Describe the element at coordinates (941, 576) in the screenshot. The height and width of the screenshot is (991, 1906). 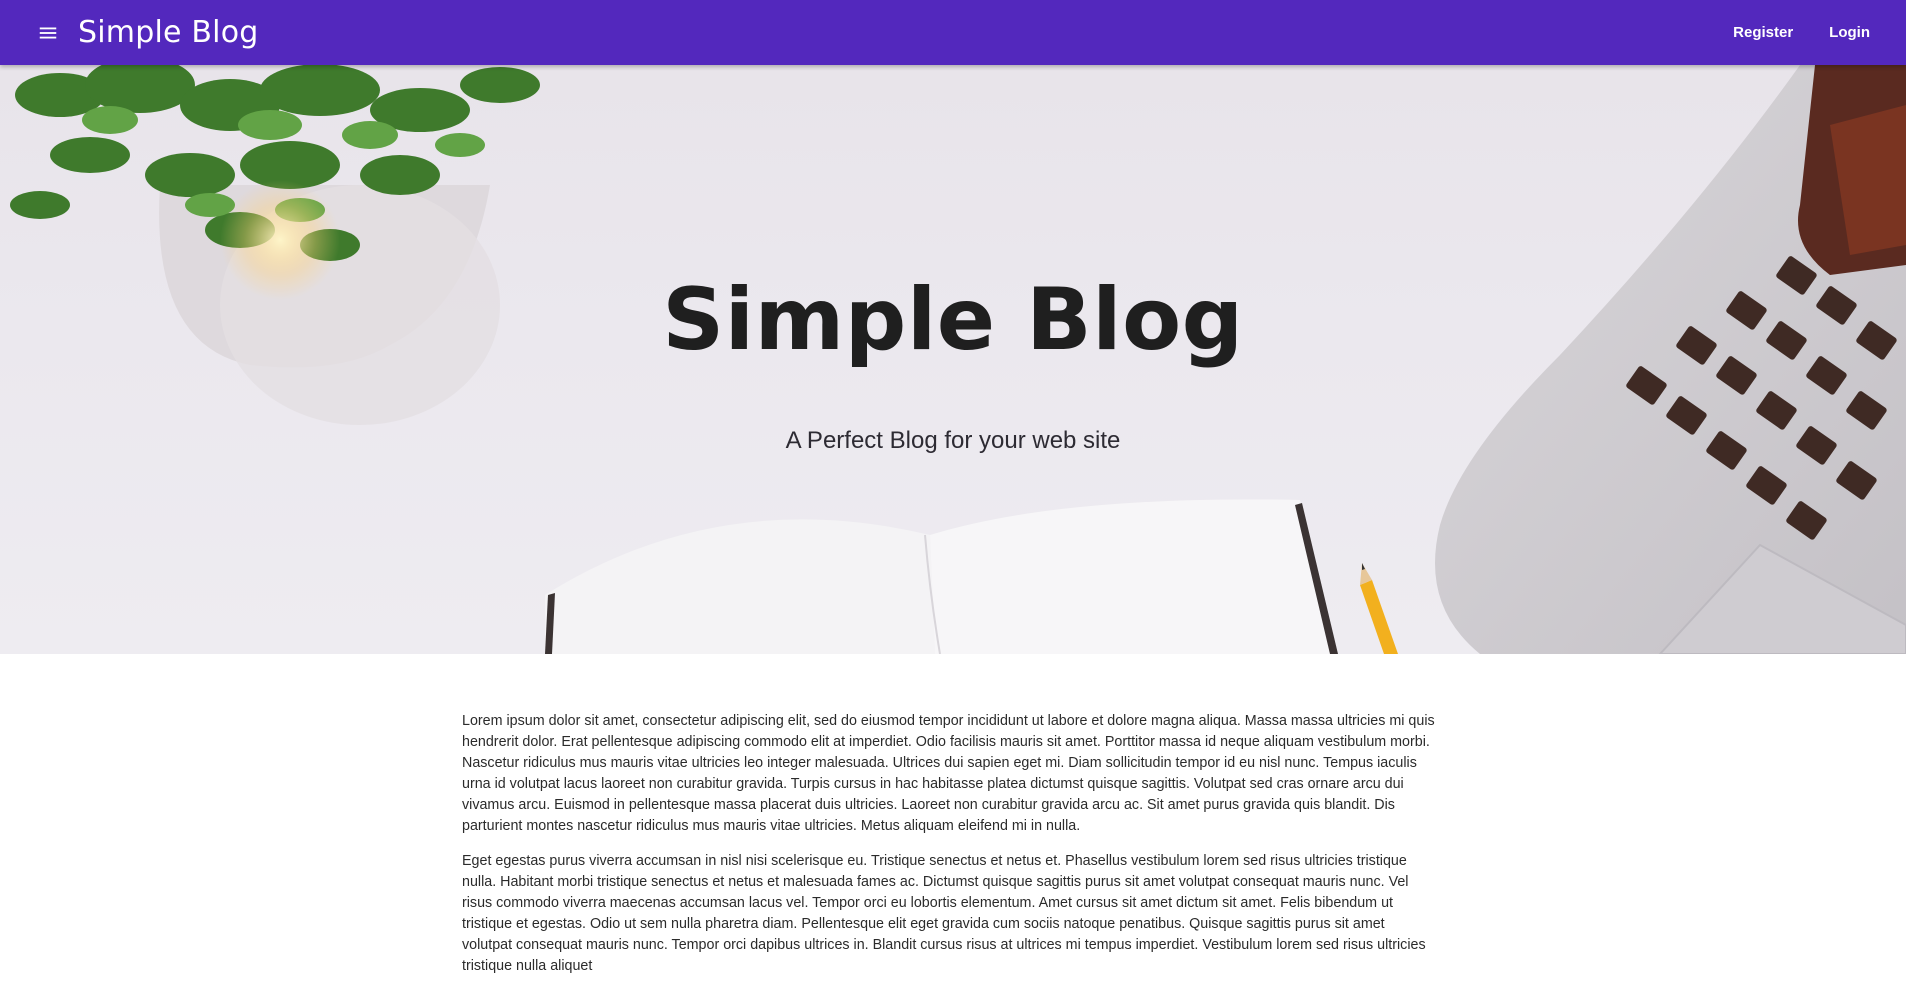
I see `notebook-image` at that location.